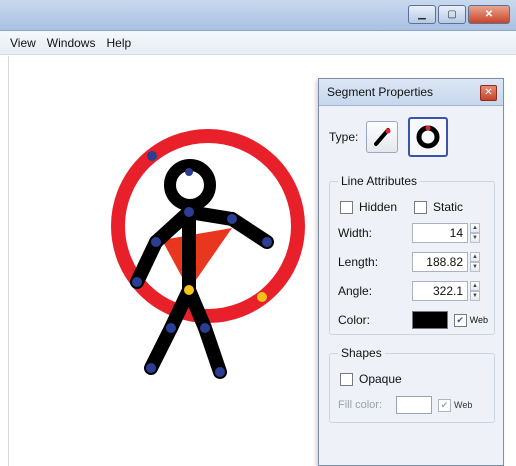 This screenshot has width=516, height=466. Describe the element at coordinates (346, 207) in the screenshot. I see `hidden-checkbox` at that location.